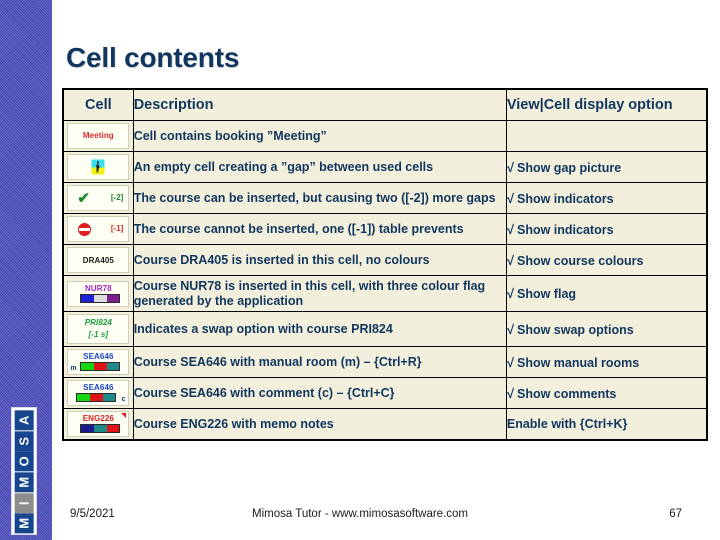  I want to click on row-option: √ Show gap picture, so click(606, 167).